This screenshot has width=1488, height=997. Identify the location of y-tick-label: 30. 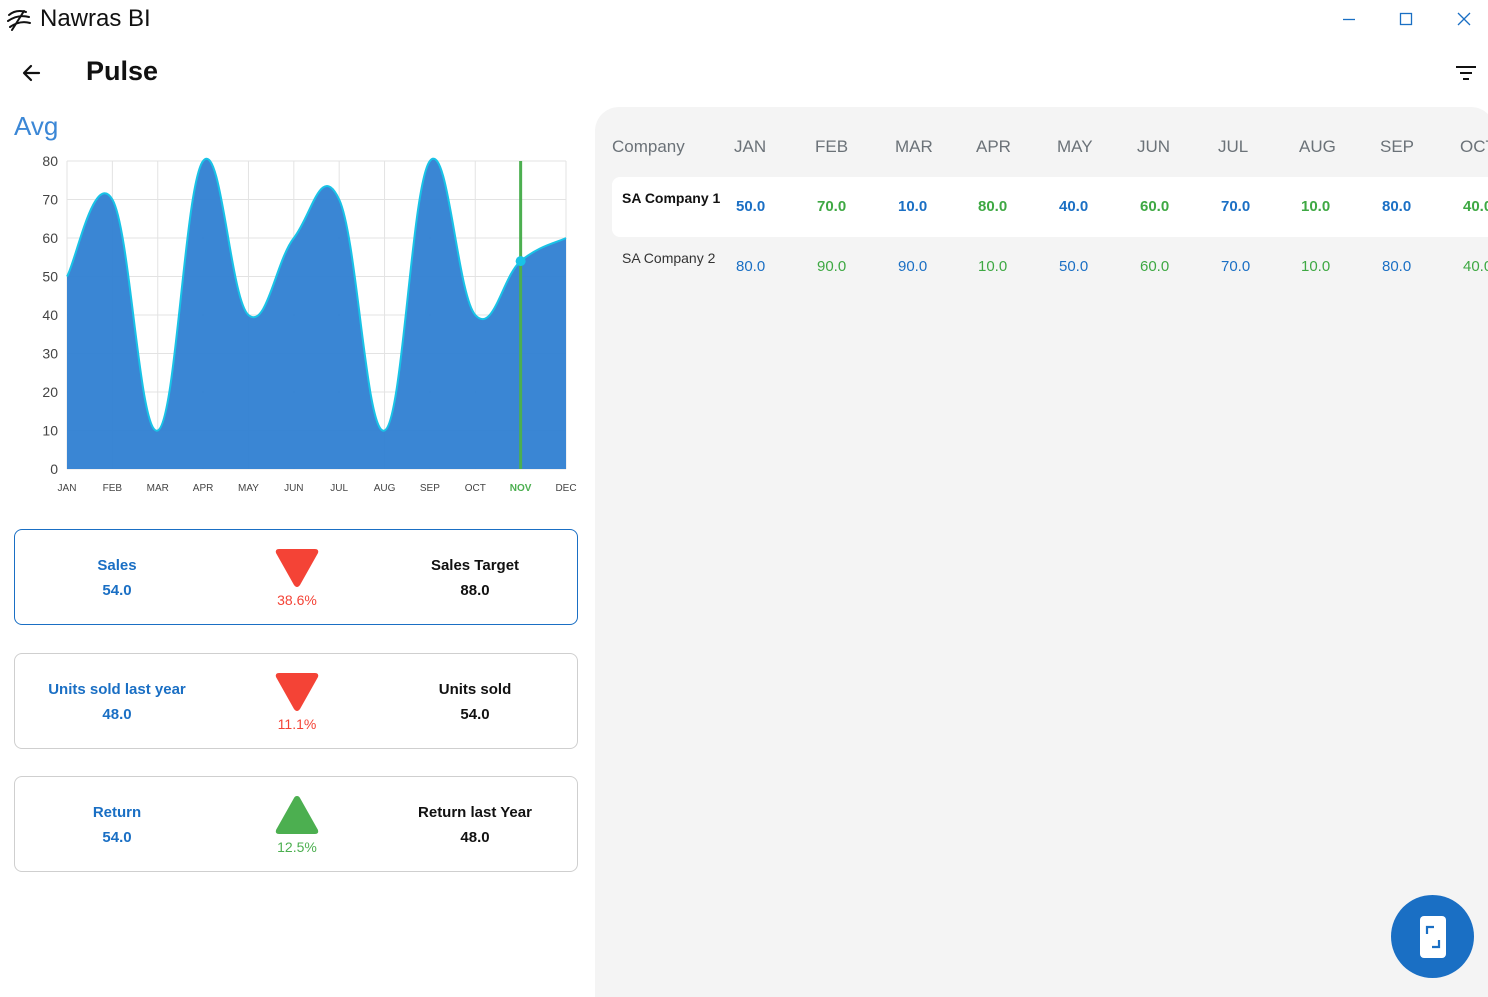
(50, 354).